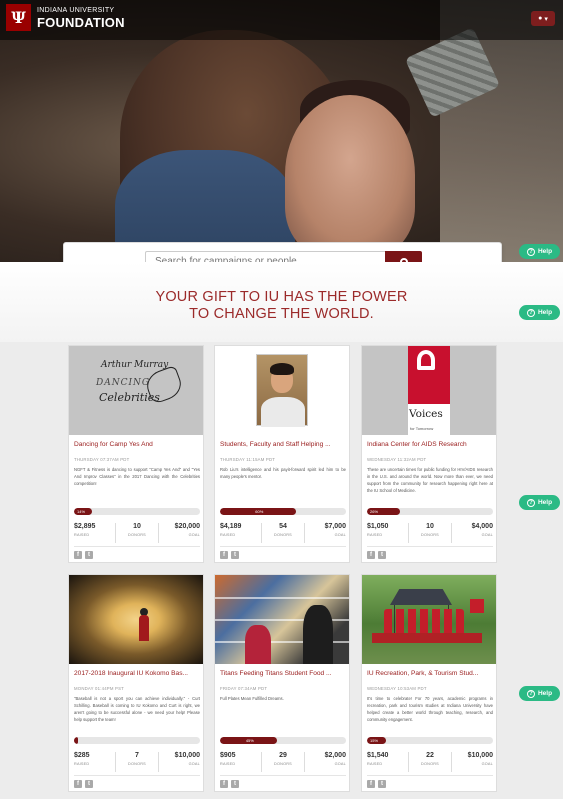 This screenshot has height=799, width=563. What do you see at coordinates (282, 369) in the screenshot?
I see `portrait-hair` at bounding box center [282, 369].